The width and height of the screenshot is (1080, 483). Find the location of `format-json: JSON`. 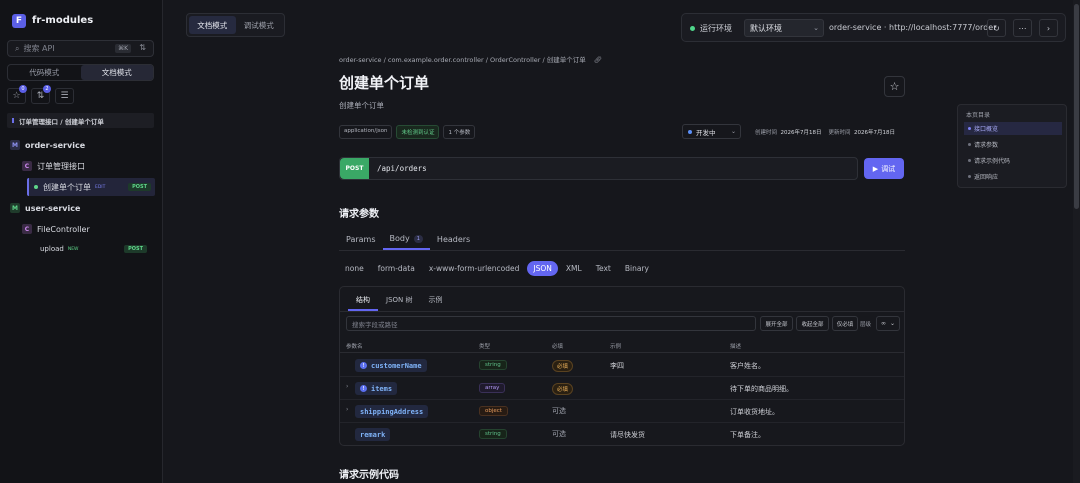

format-json: JSON is located at coordinates (542, 268).